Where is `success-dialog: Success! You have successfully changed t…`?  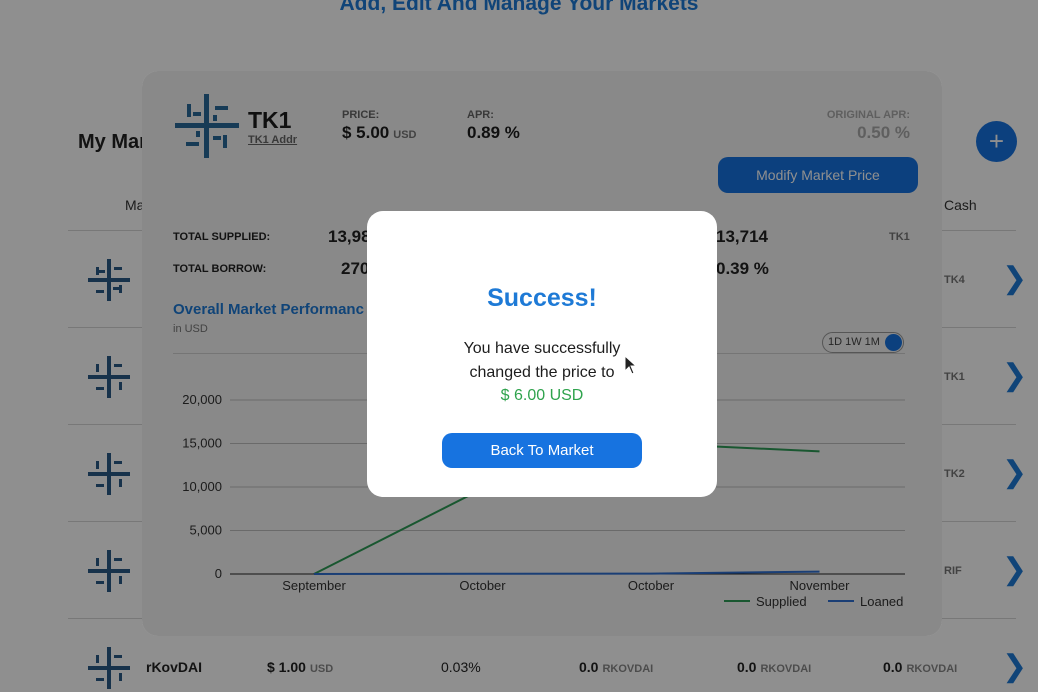
success-dialog: Success! You have successfully changed t… is located at coordinates (542, 354).